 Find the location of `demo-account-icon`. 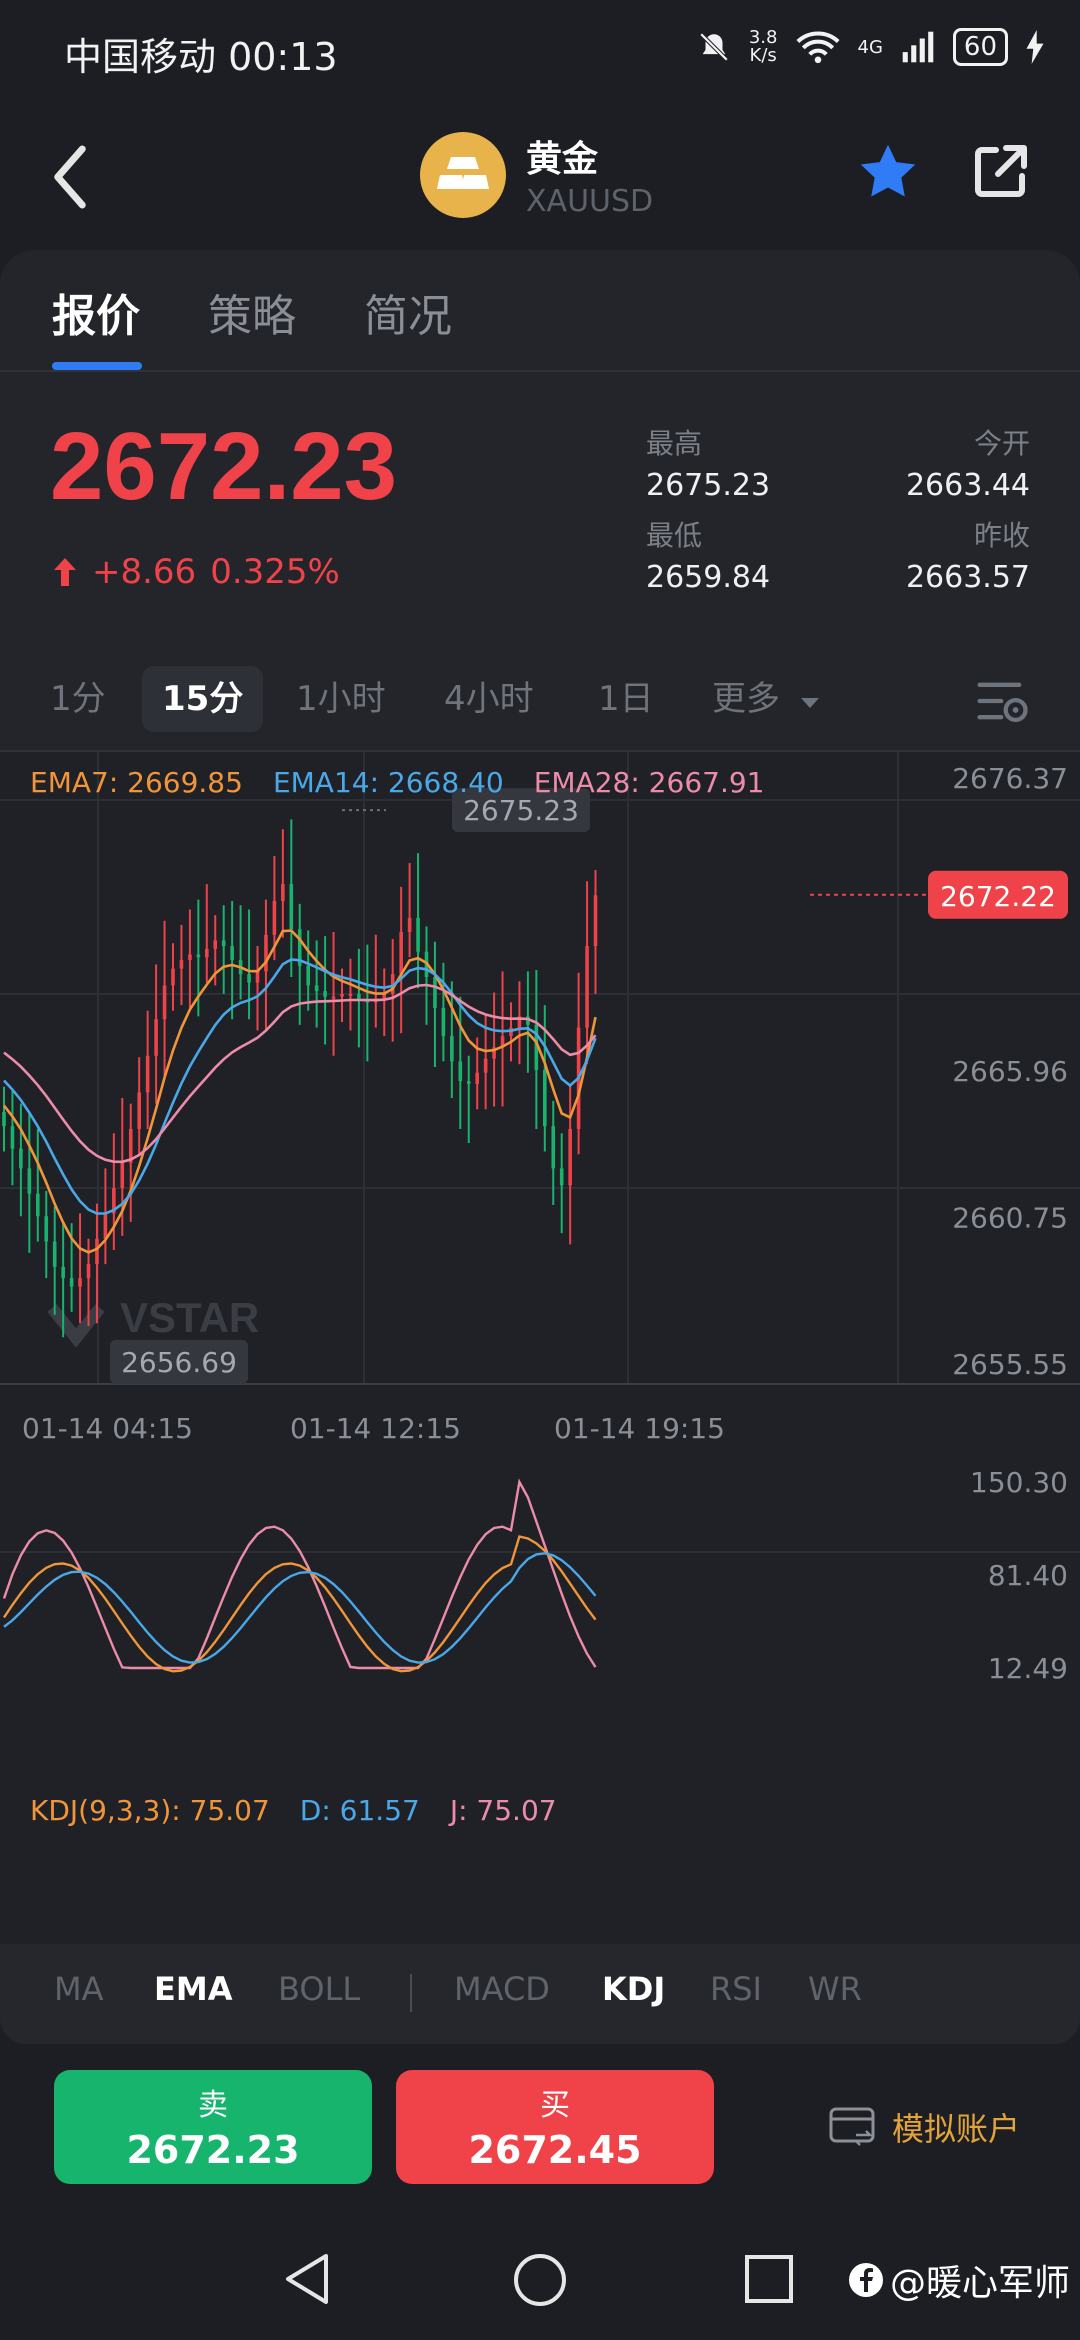

demo-account-icon is located at coordinates (852, 2126).